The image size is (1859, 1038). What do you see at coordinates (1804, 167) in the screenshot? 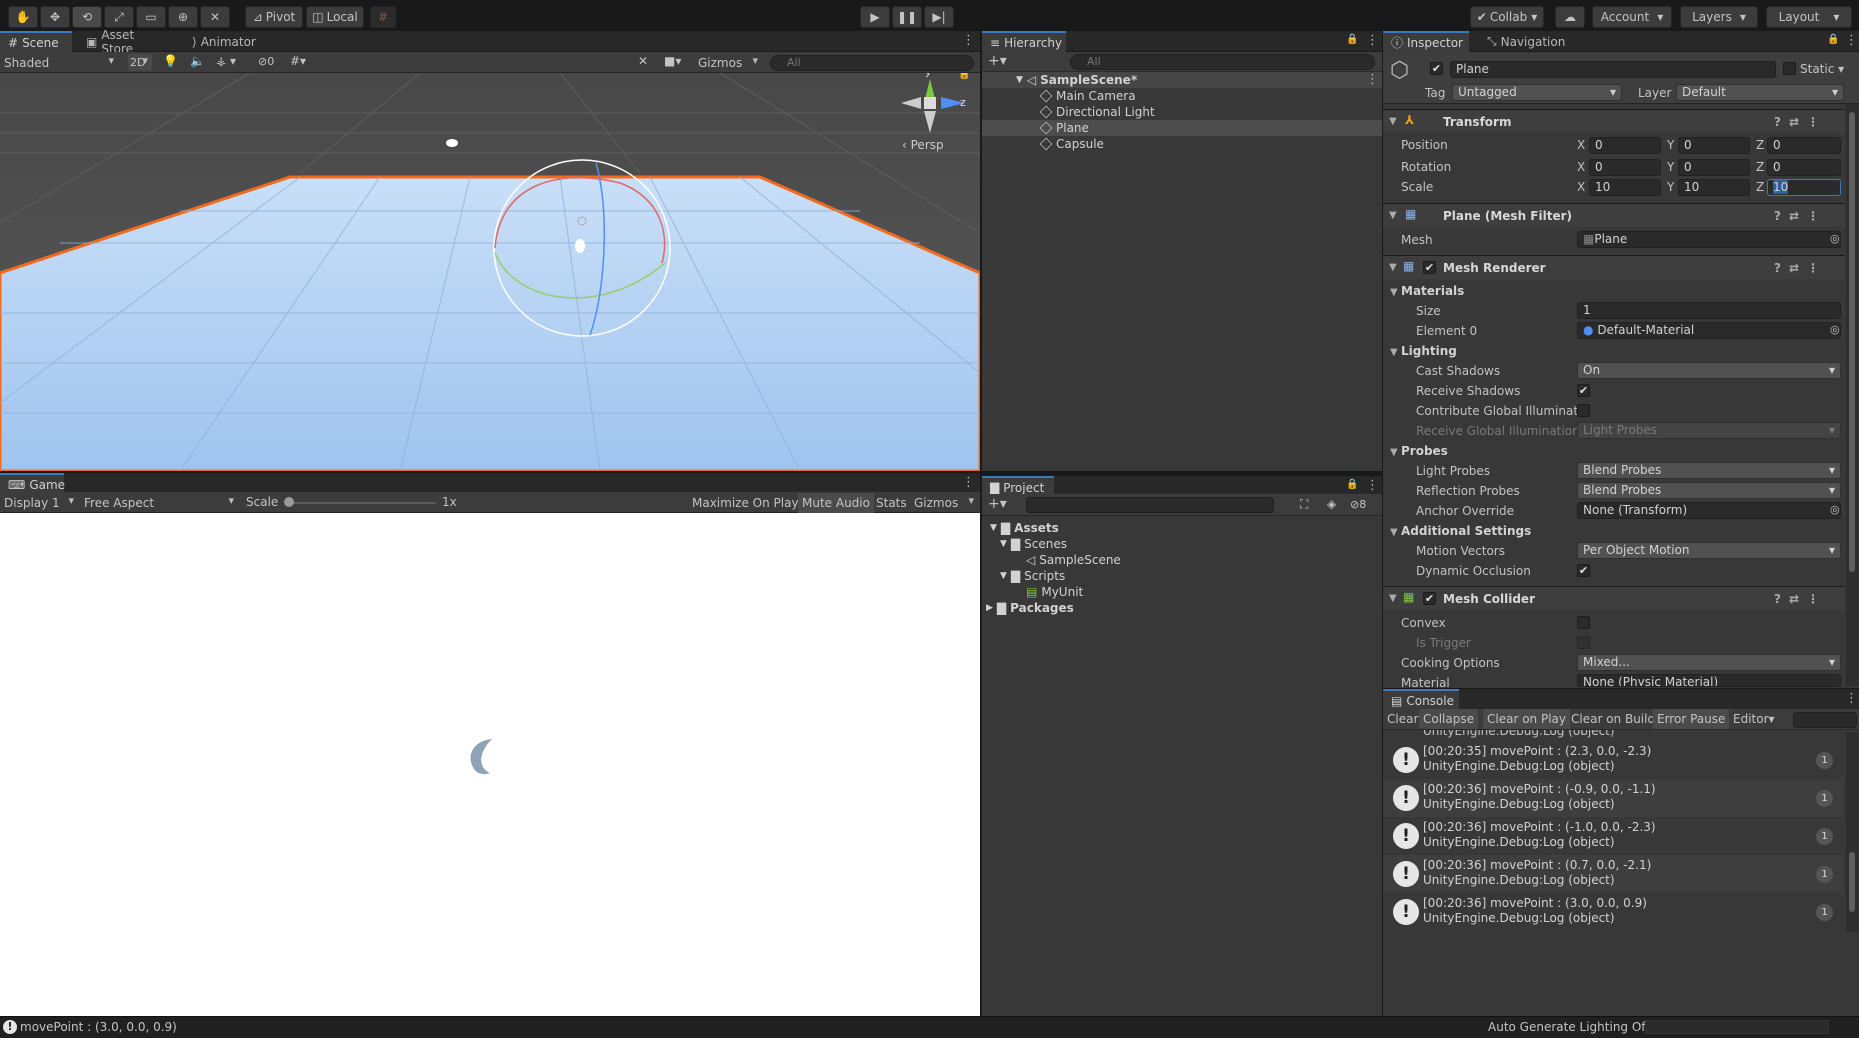
I see `rotation-z-input: 0` at bounding box center [1804, 167].